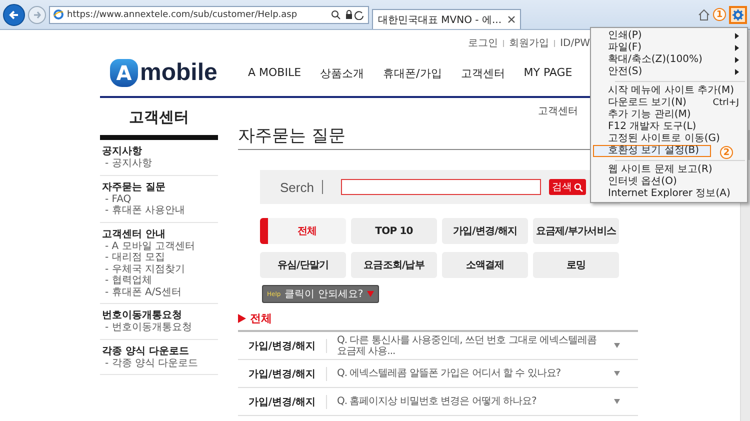 The height and width of the screenshot is (421, 750). I want to click on faq-question: Q. 홈페이지상 비밀번호 변경은 어떻게 하나요?, so click(470, 401).